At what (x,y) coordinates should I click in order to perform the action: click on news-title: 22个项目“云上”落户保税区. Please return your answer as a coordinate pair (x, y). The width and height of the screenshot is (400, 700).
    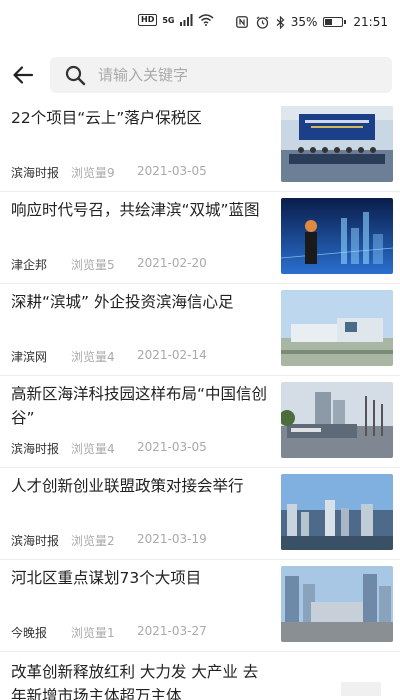
    Looking at the image, I should click on (106, 118).